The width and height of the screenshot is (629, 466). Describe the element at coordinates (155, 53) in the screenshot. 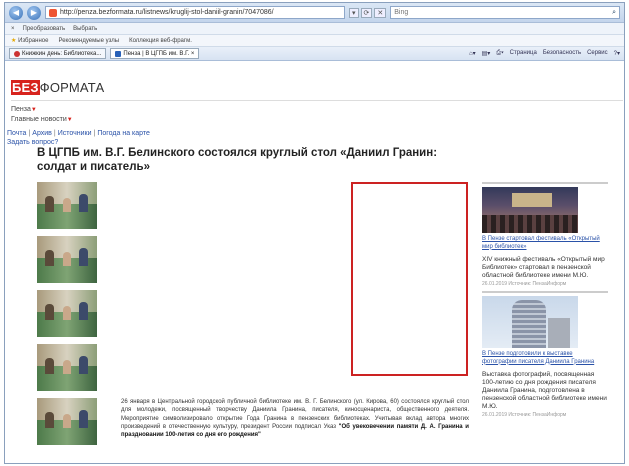

I see `tab-article: Пенза | В ЦГПБ им. В.Г. ×` at that location.